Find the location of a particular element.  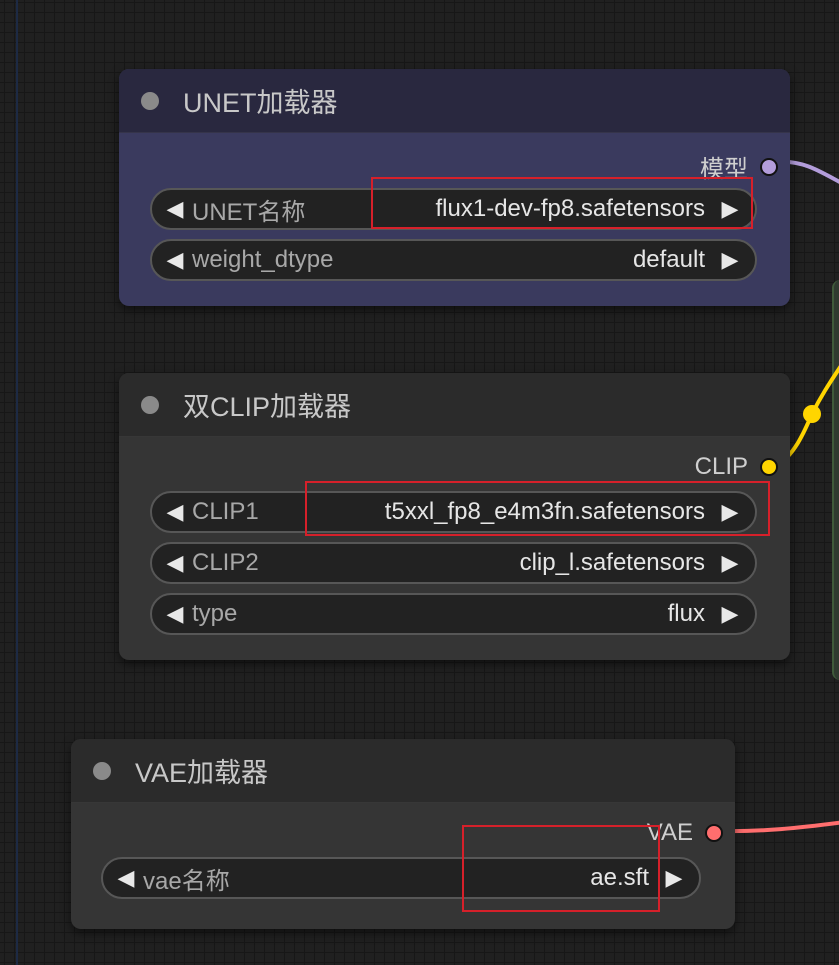

widget-value: flux1-dev-fp8.safetensors is located at coordinates (570, 209).